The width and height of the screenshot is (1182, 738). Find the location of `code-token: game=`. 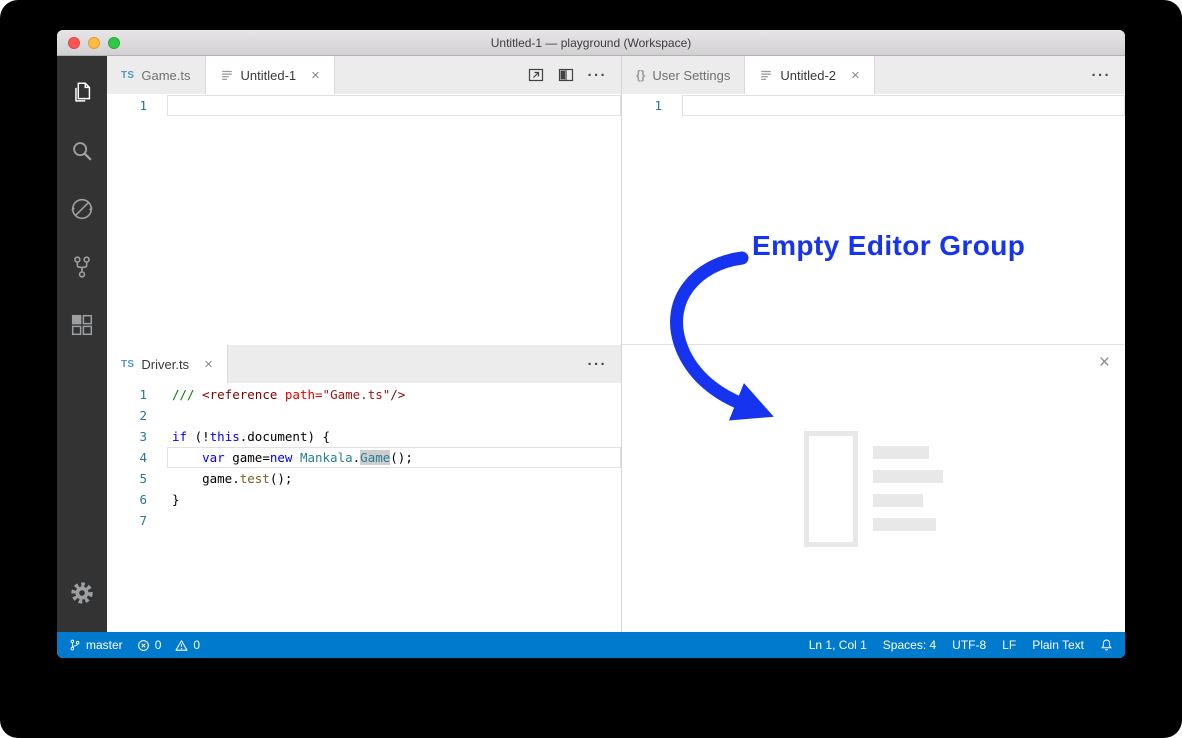

code-token: game= is located at coordinates (247, 457).